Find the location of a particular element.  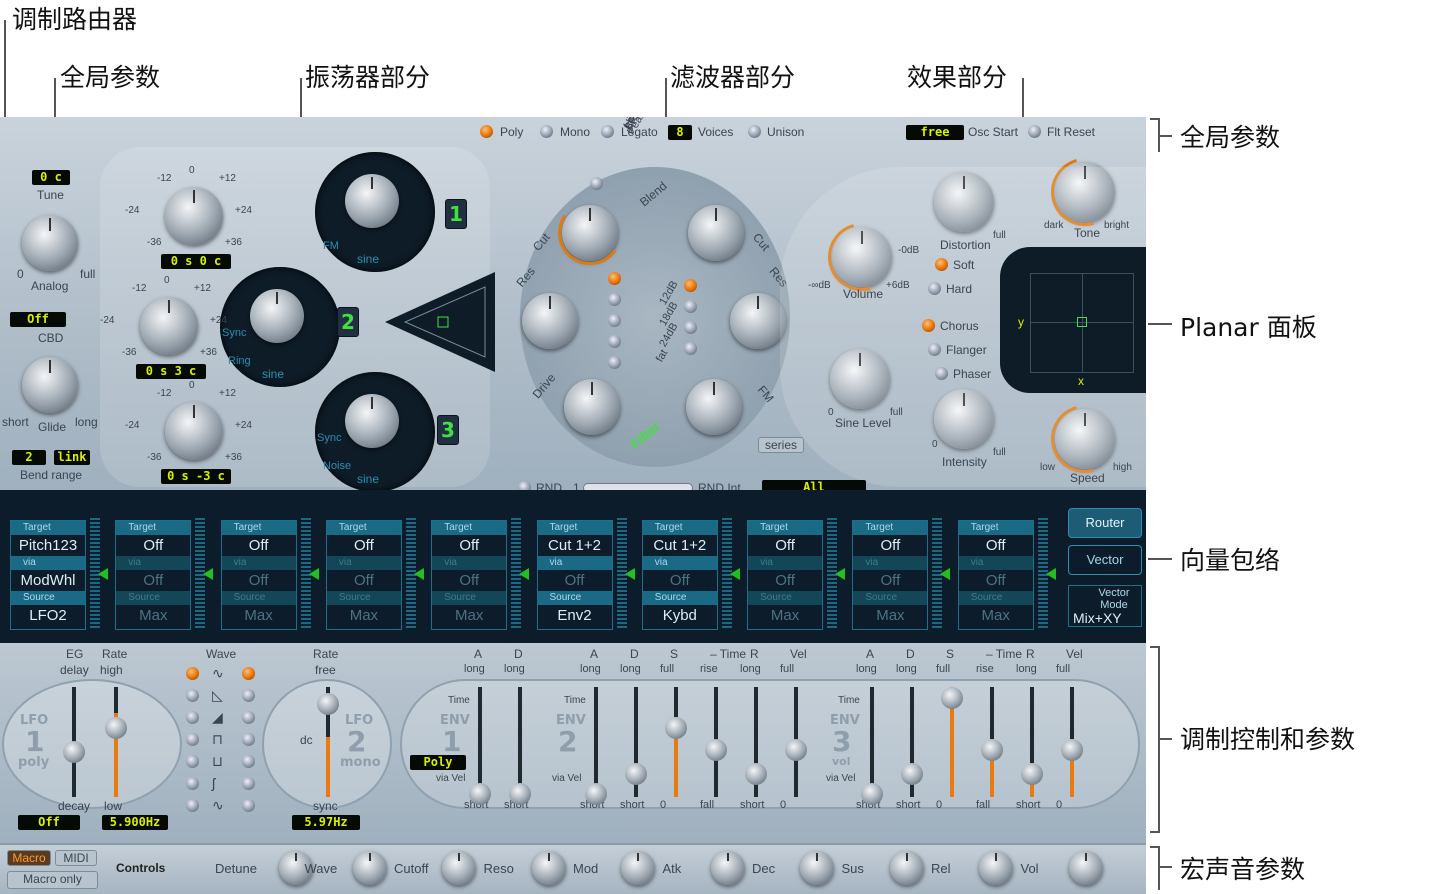

flanger-radio is located at coordinates (934, 349).